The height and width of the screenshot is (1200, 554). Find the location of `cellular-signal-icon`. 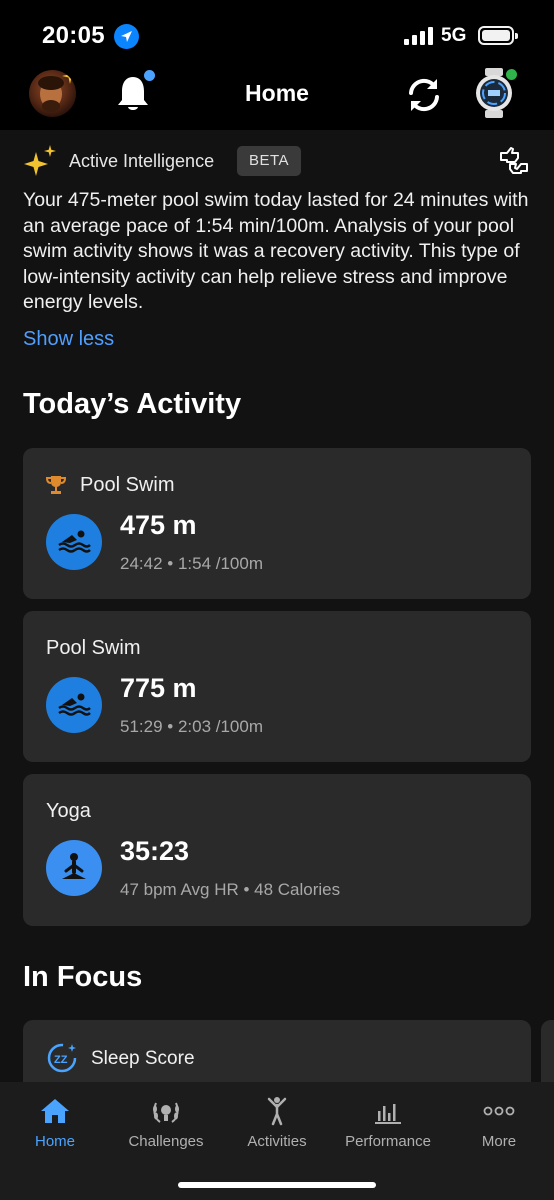

cellular-signal-icon is located at coordinates (419, 36).